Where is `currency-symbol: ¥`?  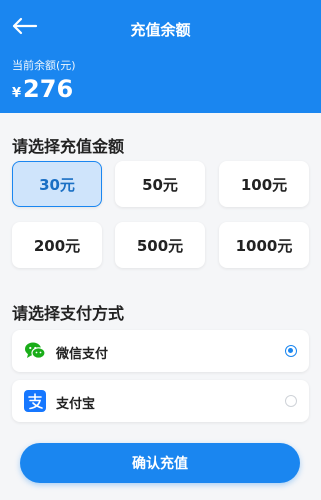 currency-symbol: ¥ is located at coordinates (17, 93).